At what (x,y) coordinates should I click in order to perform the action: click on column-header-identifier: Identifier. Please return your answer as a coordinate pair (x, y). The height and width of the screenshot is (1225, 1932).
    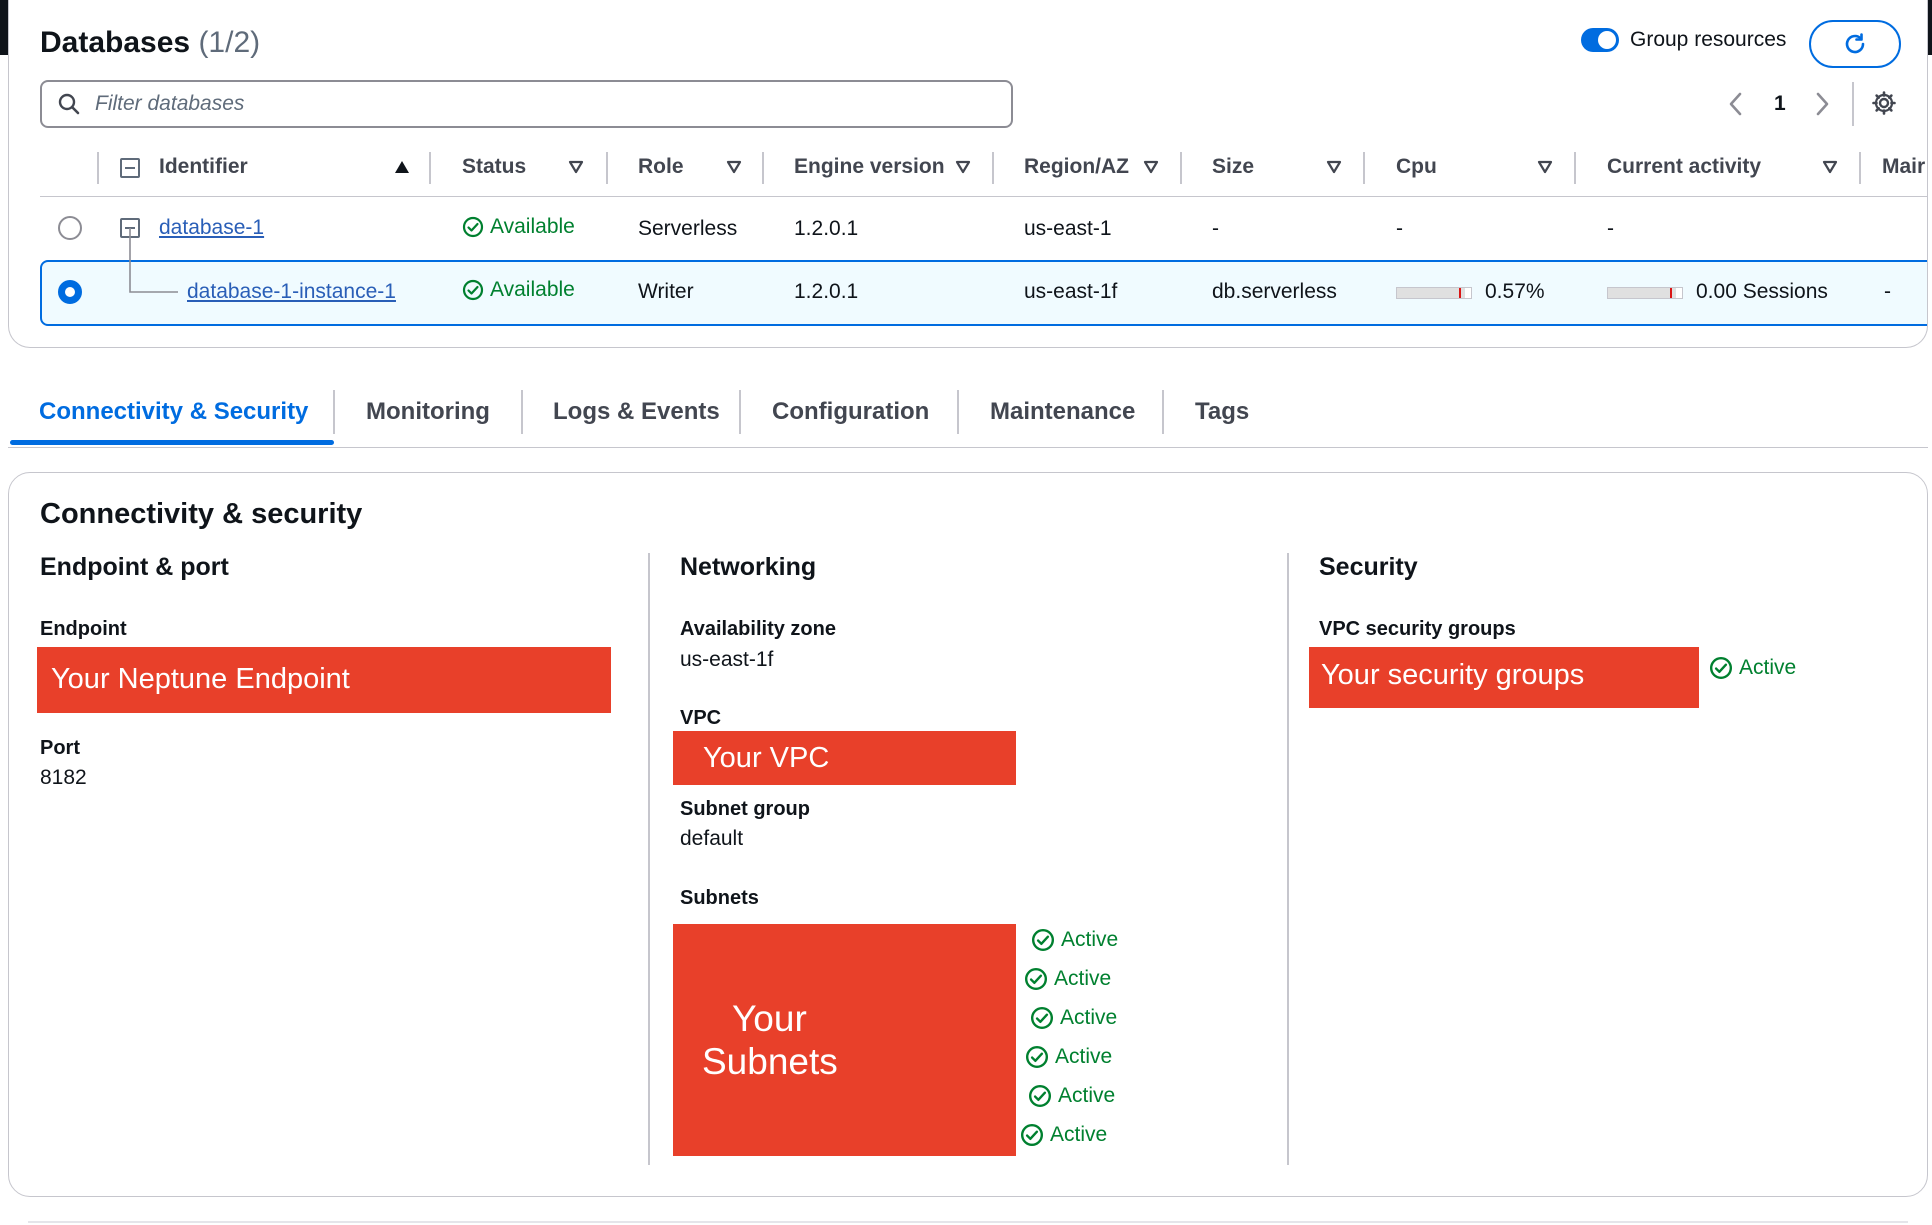
    Looking at the image, I should click on (203, 167).